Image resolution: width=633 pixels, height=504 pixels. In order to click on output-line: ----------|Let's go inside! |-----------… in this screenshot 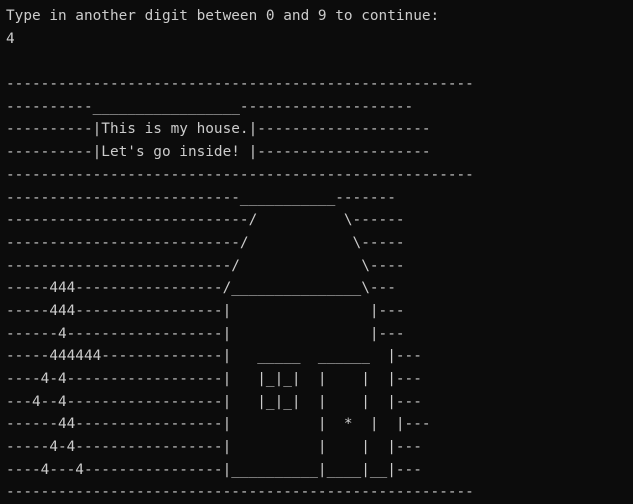, I will do `click(218, 152)`.